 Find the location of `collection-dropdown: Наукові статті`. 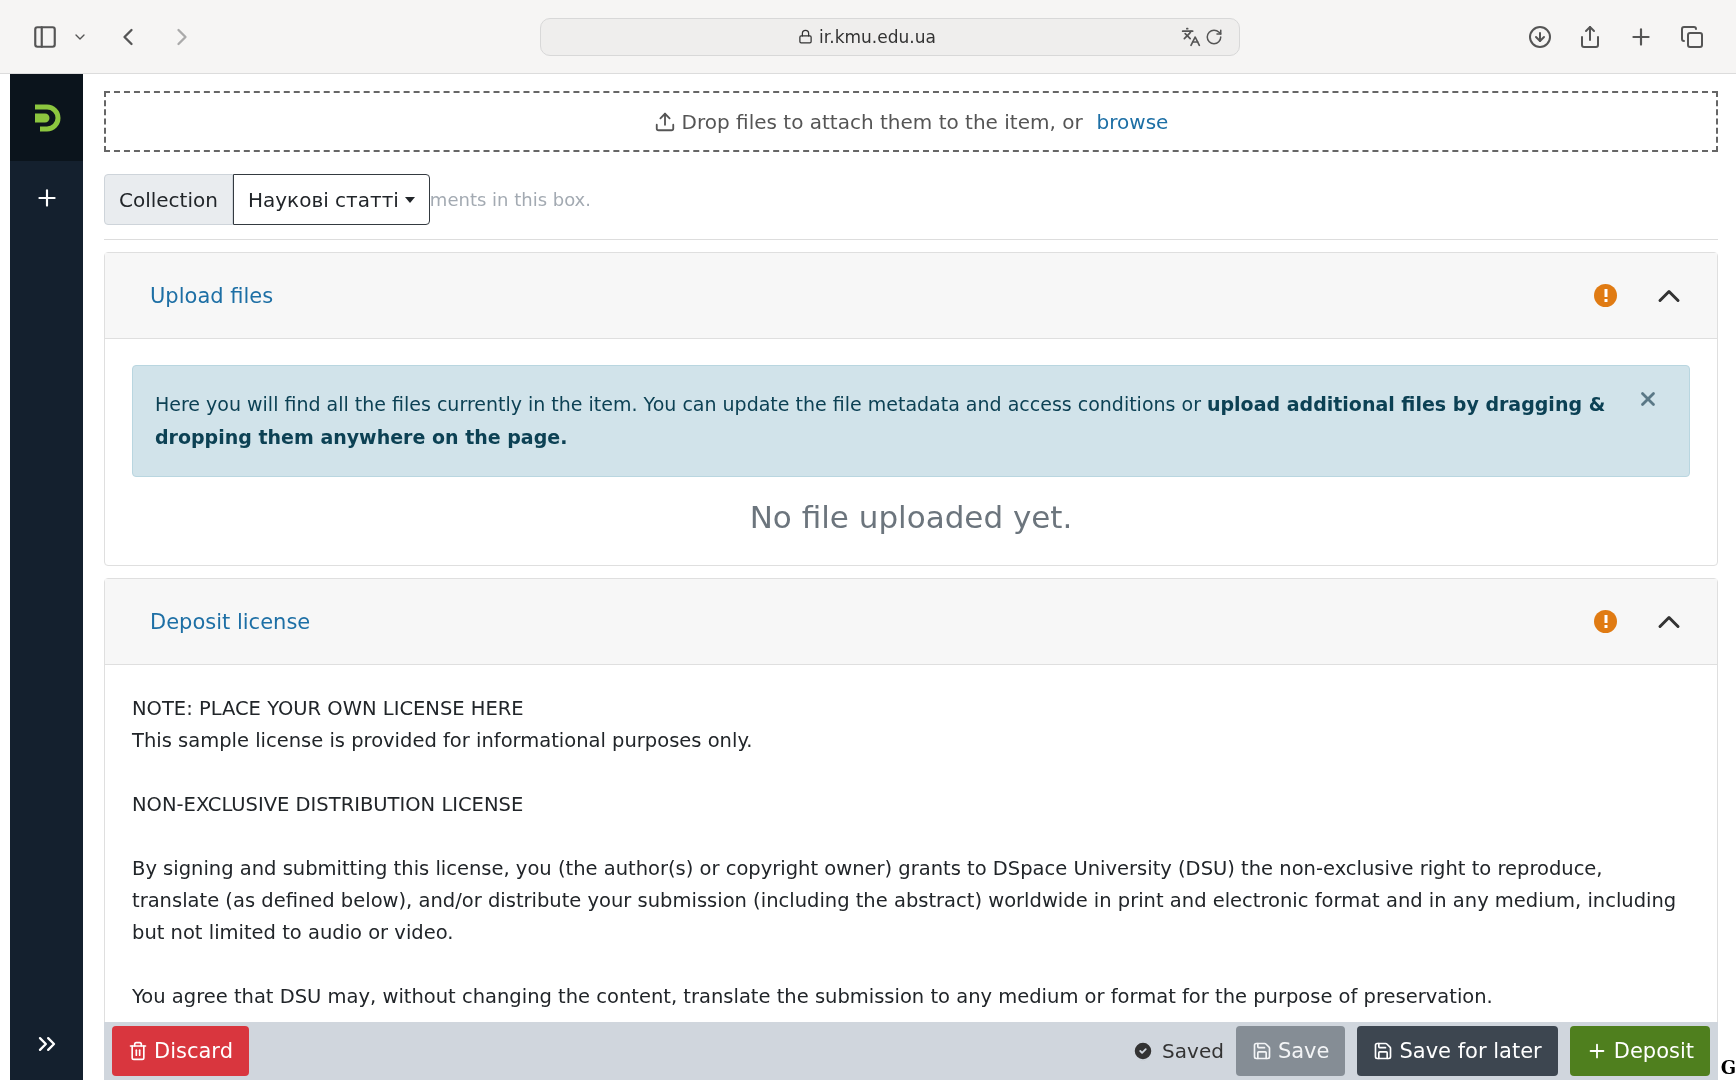

collection-dropdown: Наукові статті is located at coordinates (331, 199).